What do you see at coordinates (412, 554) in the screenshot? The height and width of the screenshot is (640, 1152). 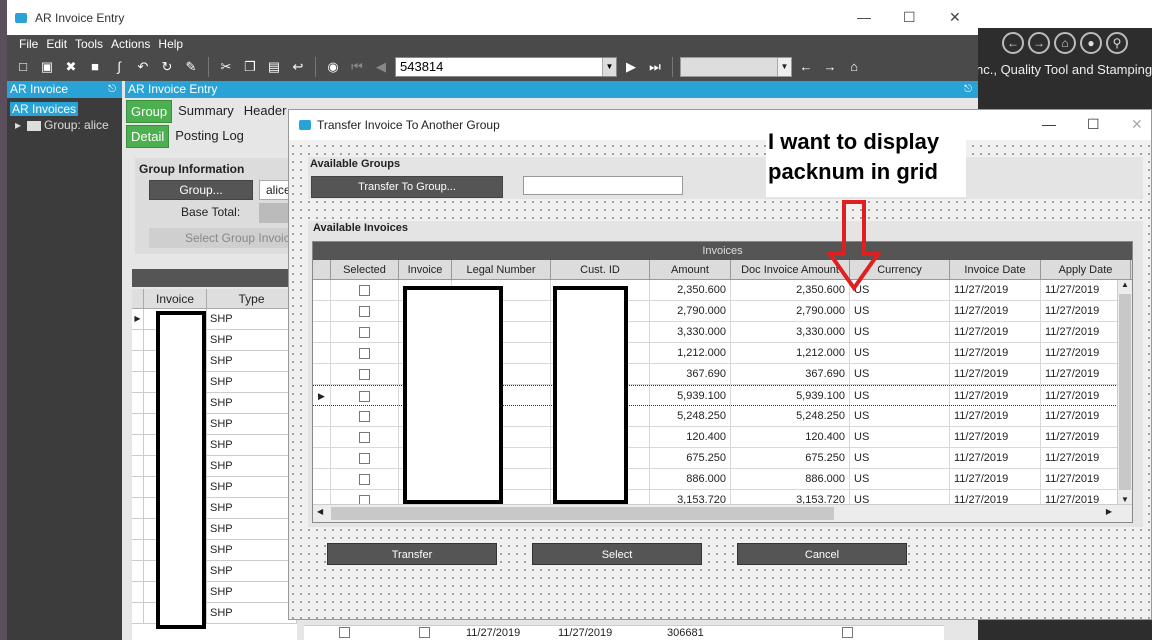 I see `transfer-button: Transfer` at bounding box center [412, 554].